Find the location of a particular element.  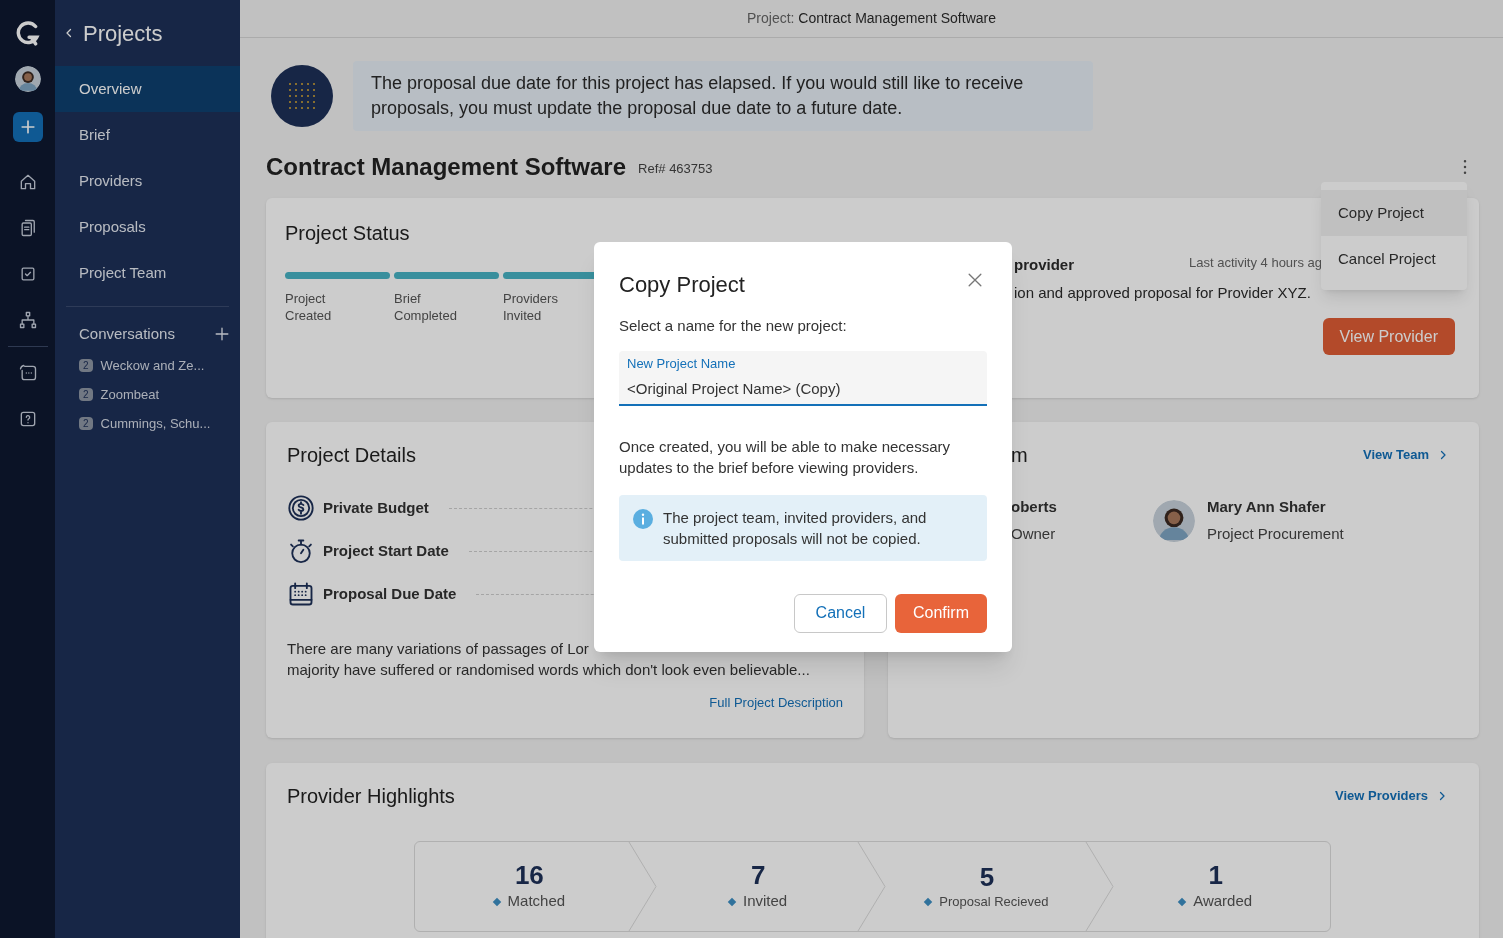

status-text: ion and approved proposal for Provider XYZ. is located at coordinates (1162, 292).